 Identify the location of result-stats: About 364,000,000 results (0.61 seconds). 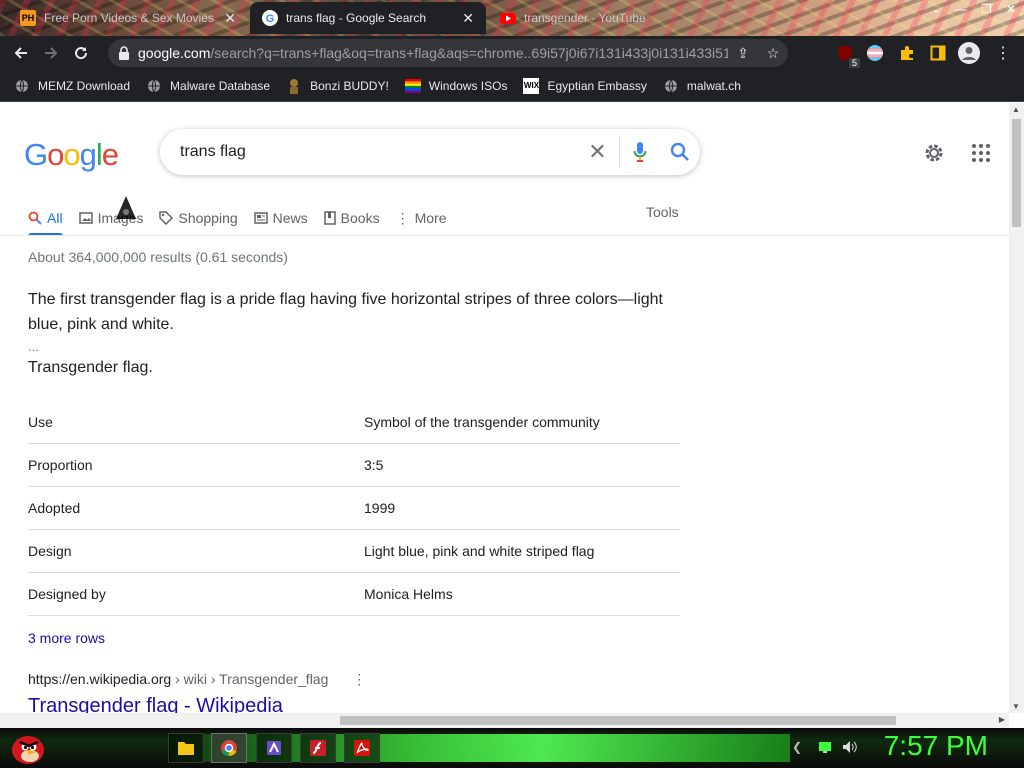
(158, 257).